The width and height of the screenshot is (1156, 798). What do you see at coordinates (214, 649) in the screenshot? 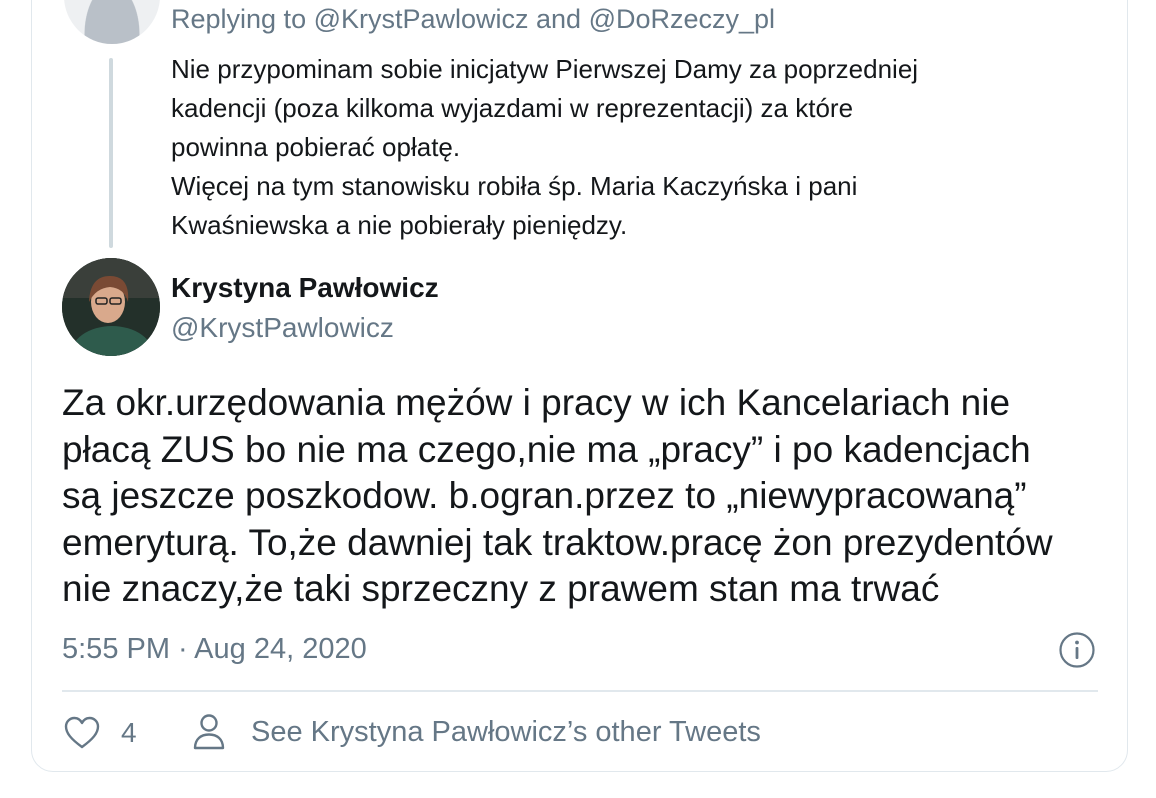
I see `tweet-timestamp: 5:55 PM · Aug 24, 2020` at bounding box center [214, 649].